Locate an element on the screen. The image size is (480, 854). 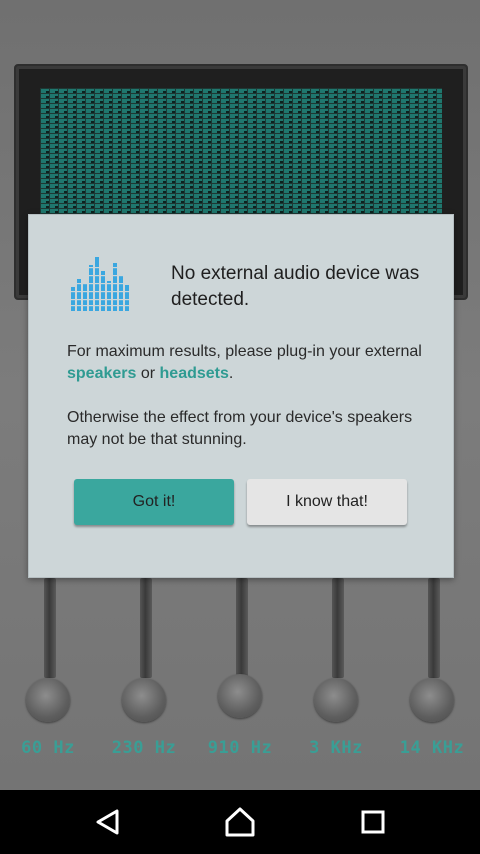
navigation-bar is located at coordinates (240, 822).